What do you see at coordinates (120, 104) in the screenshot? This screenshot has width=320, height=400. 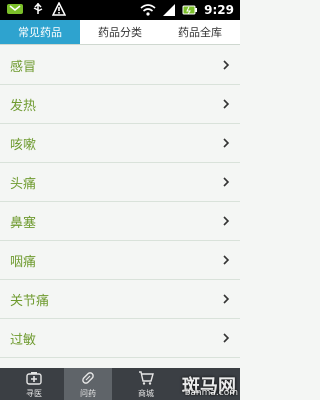 I see `list-item: 发热` at bounding box center [120, 104].